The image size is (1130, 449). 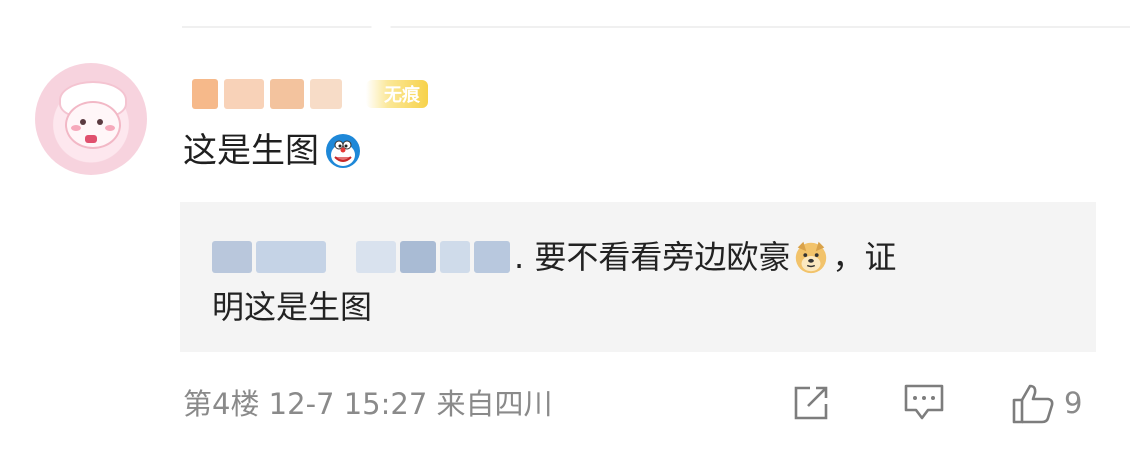 What do you see at coordinates (251, 151) in the screenshot?
I see `comment-body: 这是生图` at bounding box center [251, 151].